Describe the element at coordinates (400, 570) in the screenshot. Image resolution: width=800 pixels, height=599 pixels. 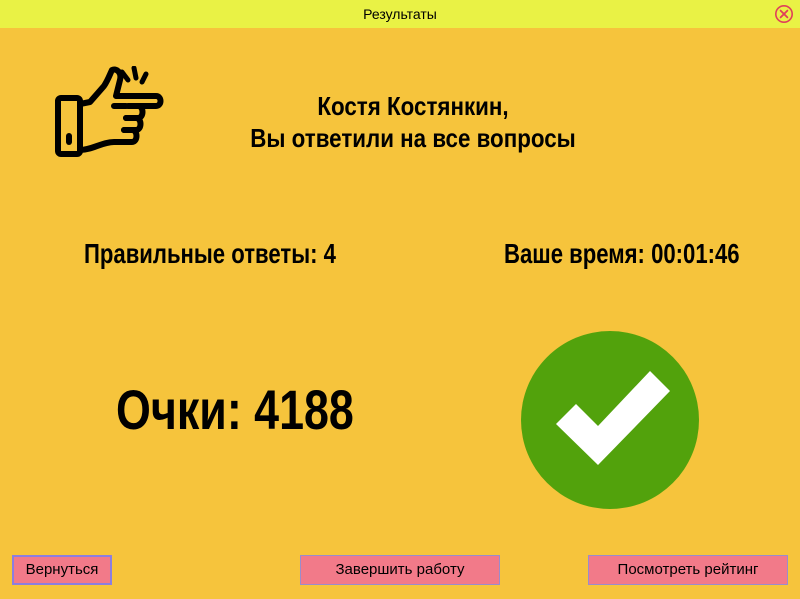
I see `finish-button: Завершить работу` at that location.